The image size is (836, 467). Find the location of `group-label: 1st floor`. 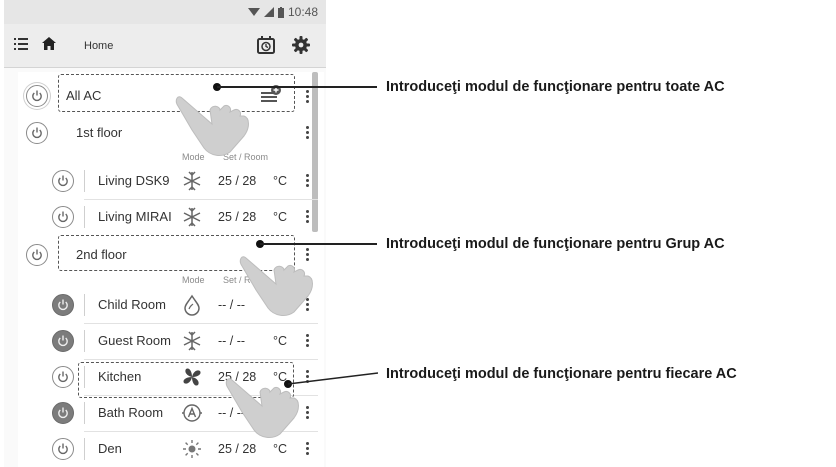

group-label: 1st floor is located at coordinates (99, 132).